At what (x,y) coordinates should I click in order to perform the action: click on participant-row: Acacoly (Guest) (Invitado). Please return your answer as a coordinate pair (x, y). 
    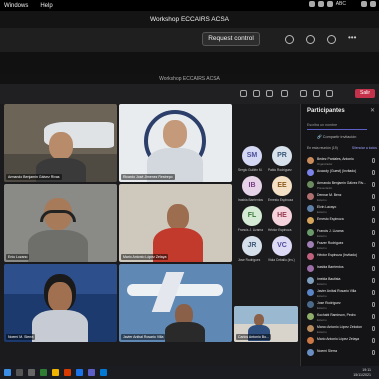
    Looking at the image, I should click on (342, 173).